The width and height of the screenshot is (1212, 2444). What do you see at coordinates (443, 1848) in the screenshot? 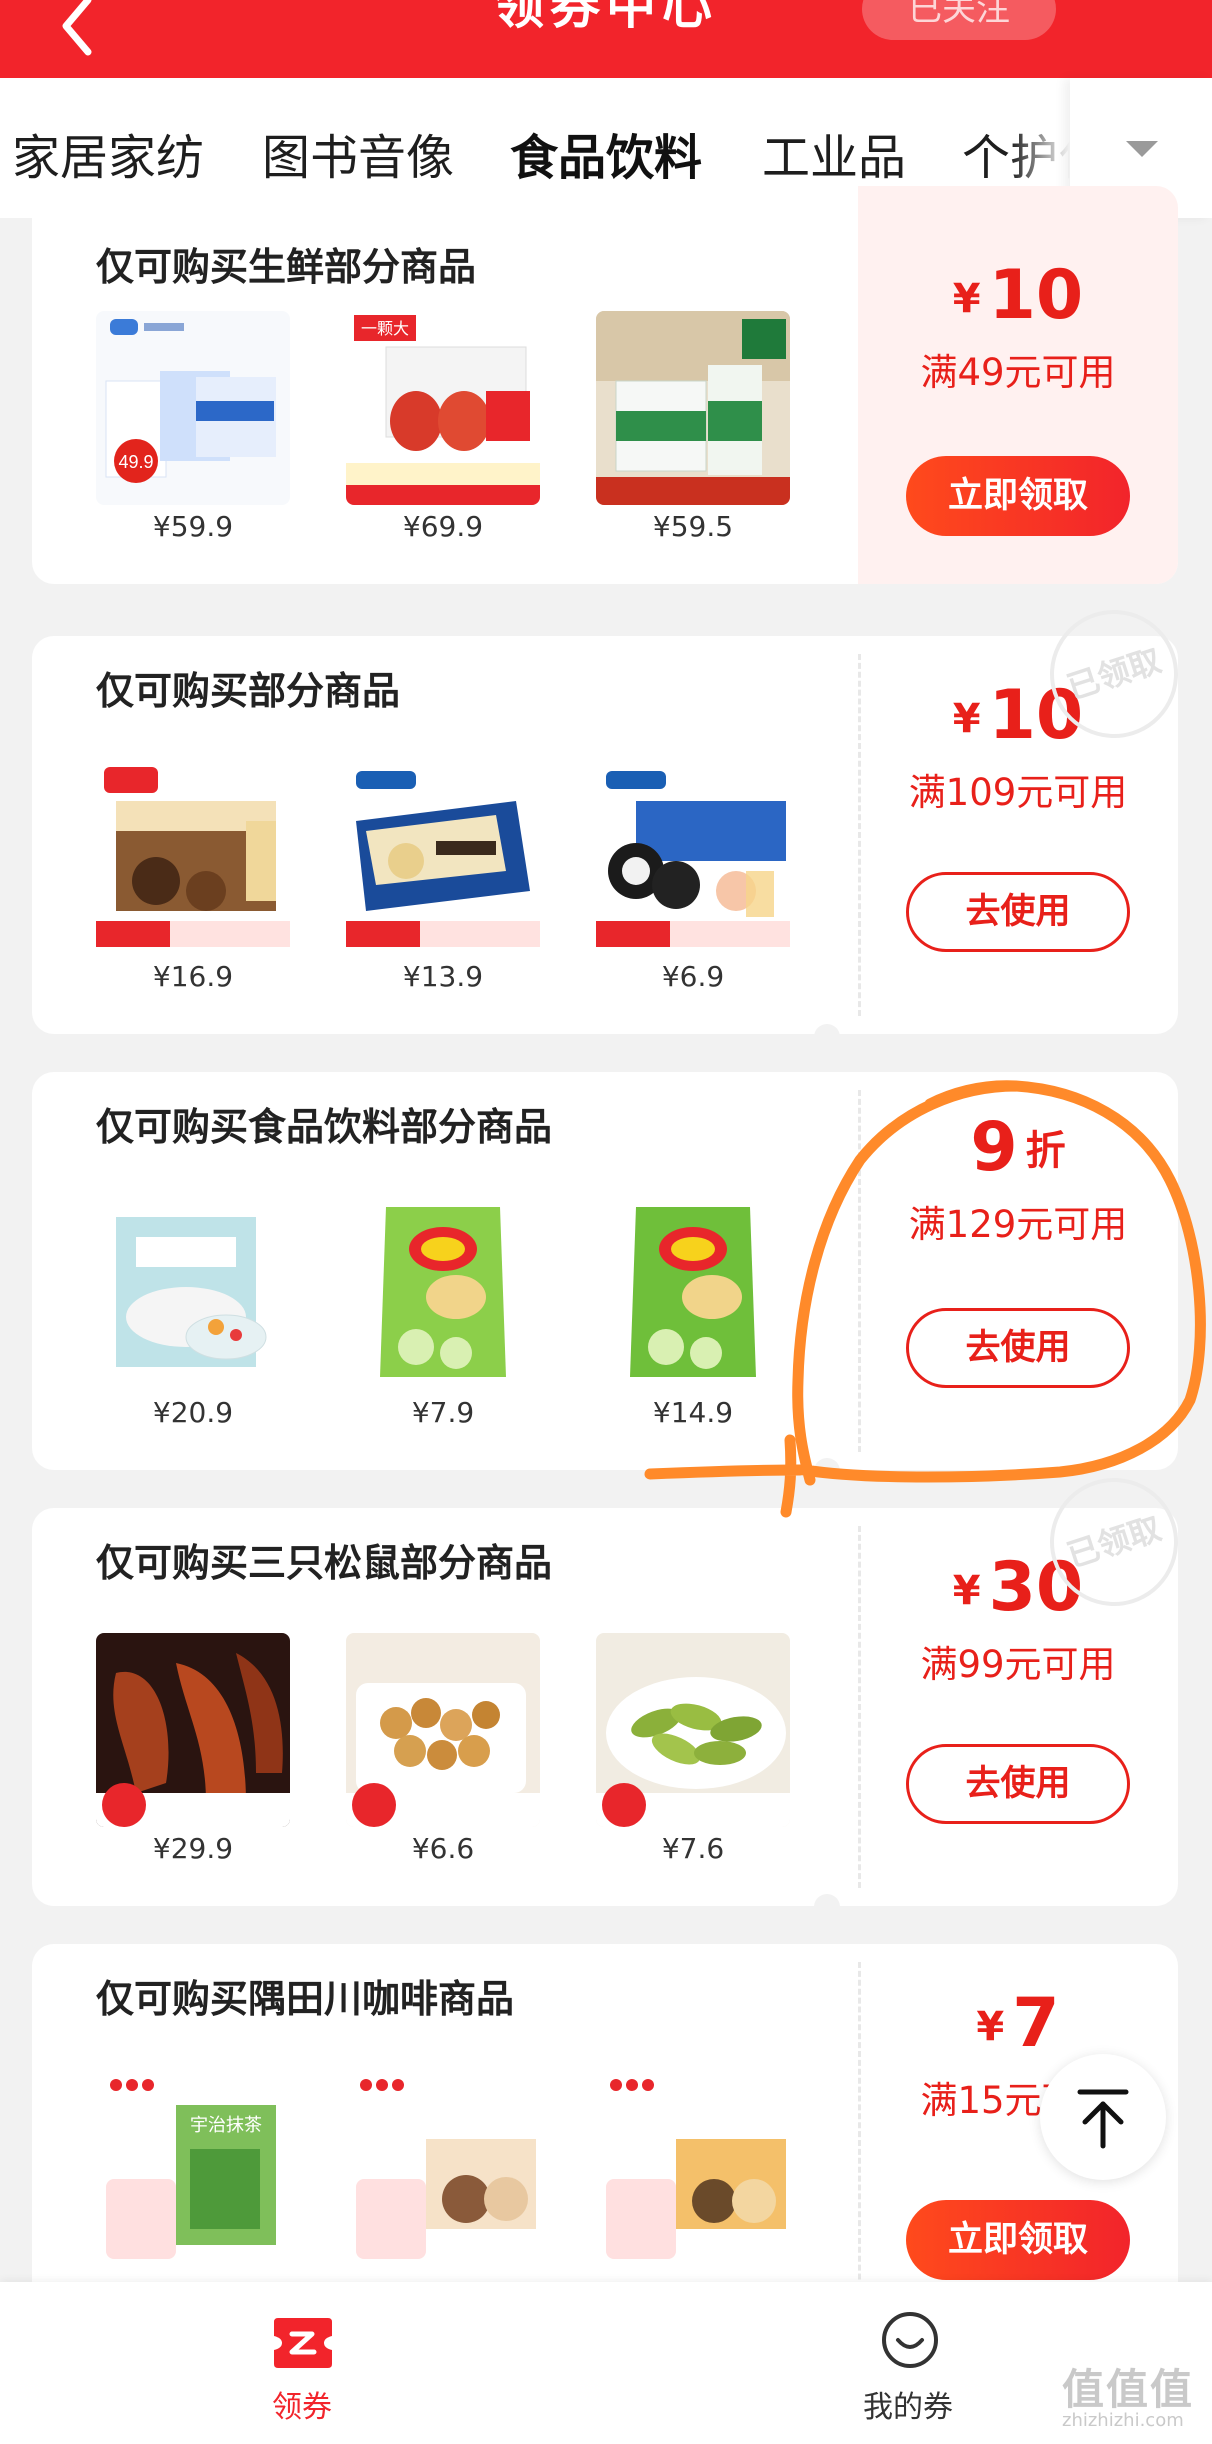
I see `product-price: ¥6.6` at bounding box center [443, 1848].